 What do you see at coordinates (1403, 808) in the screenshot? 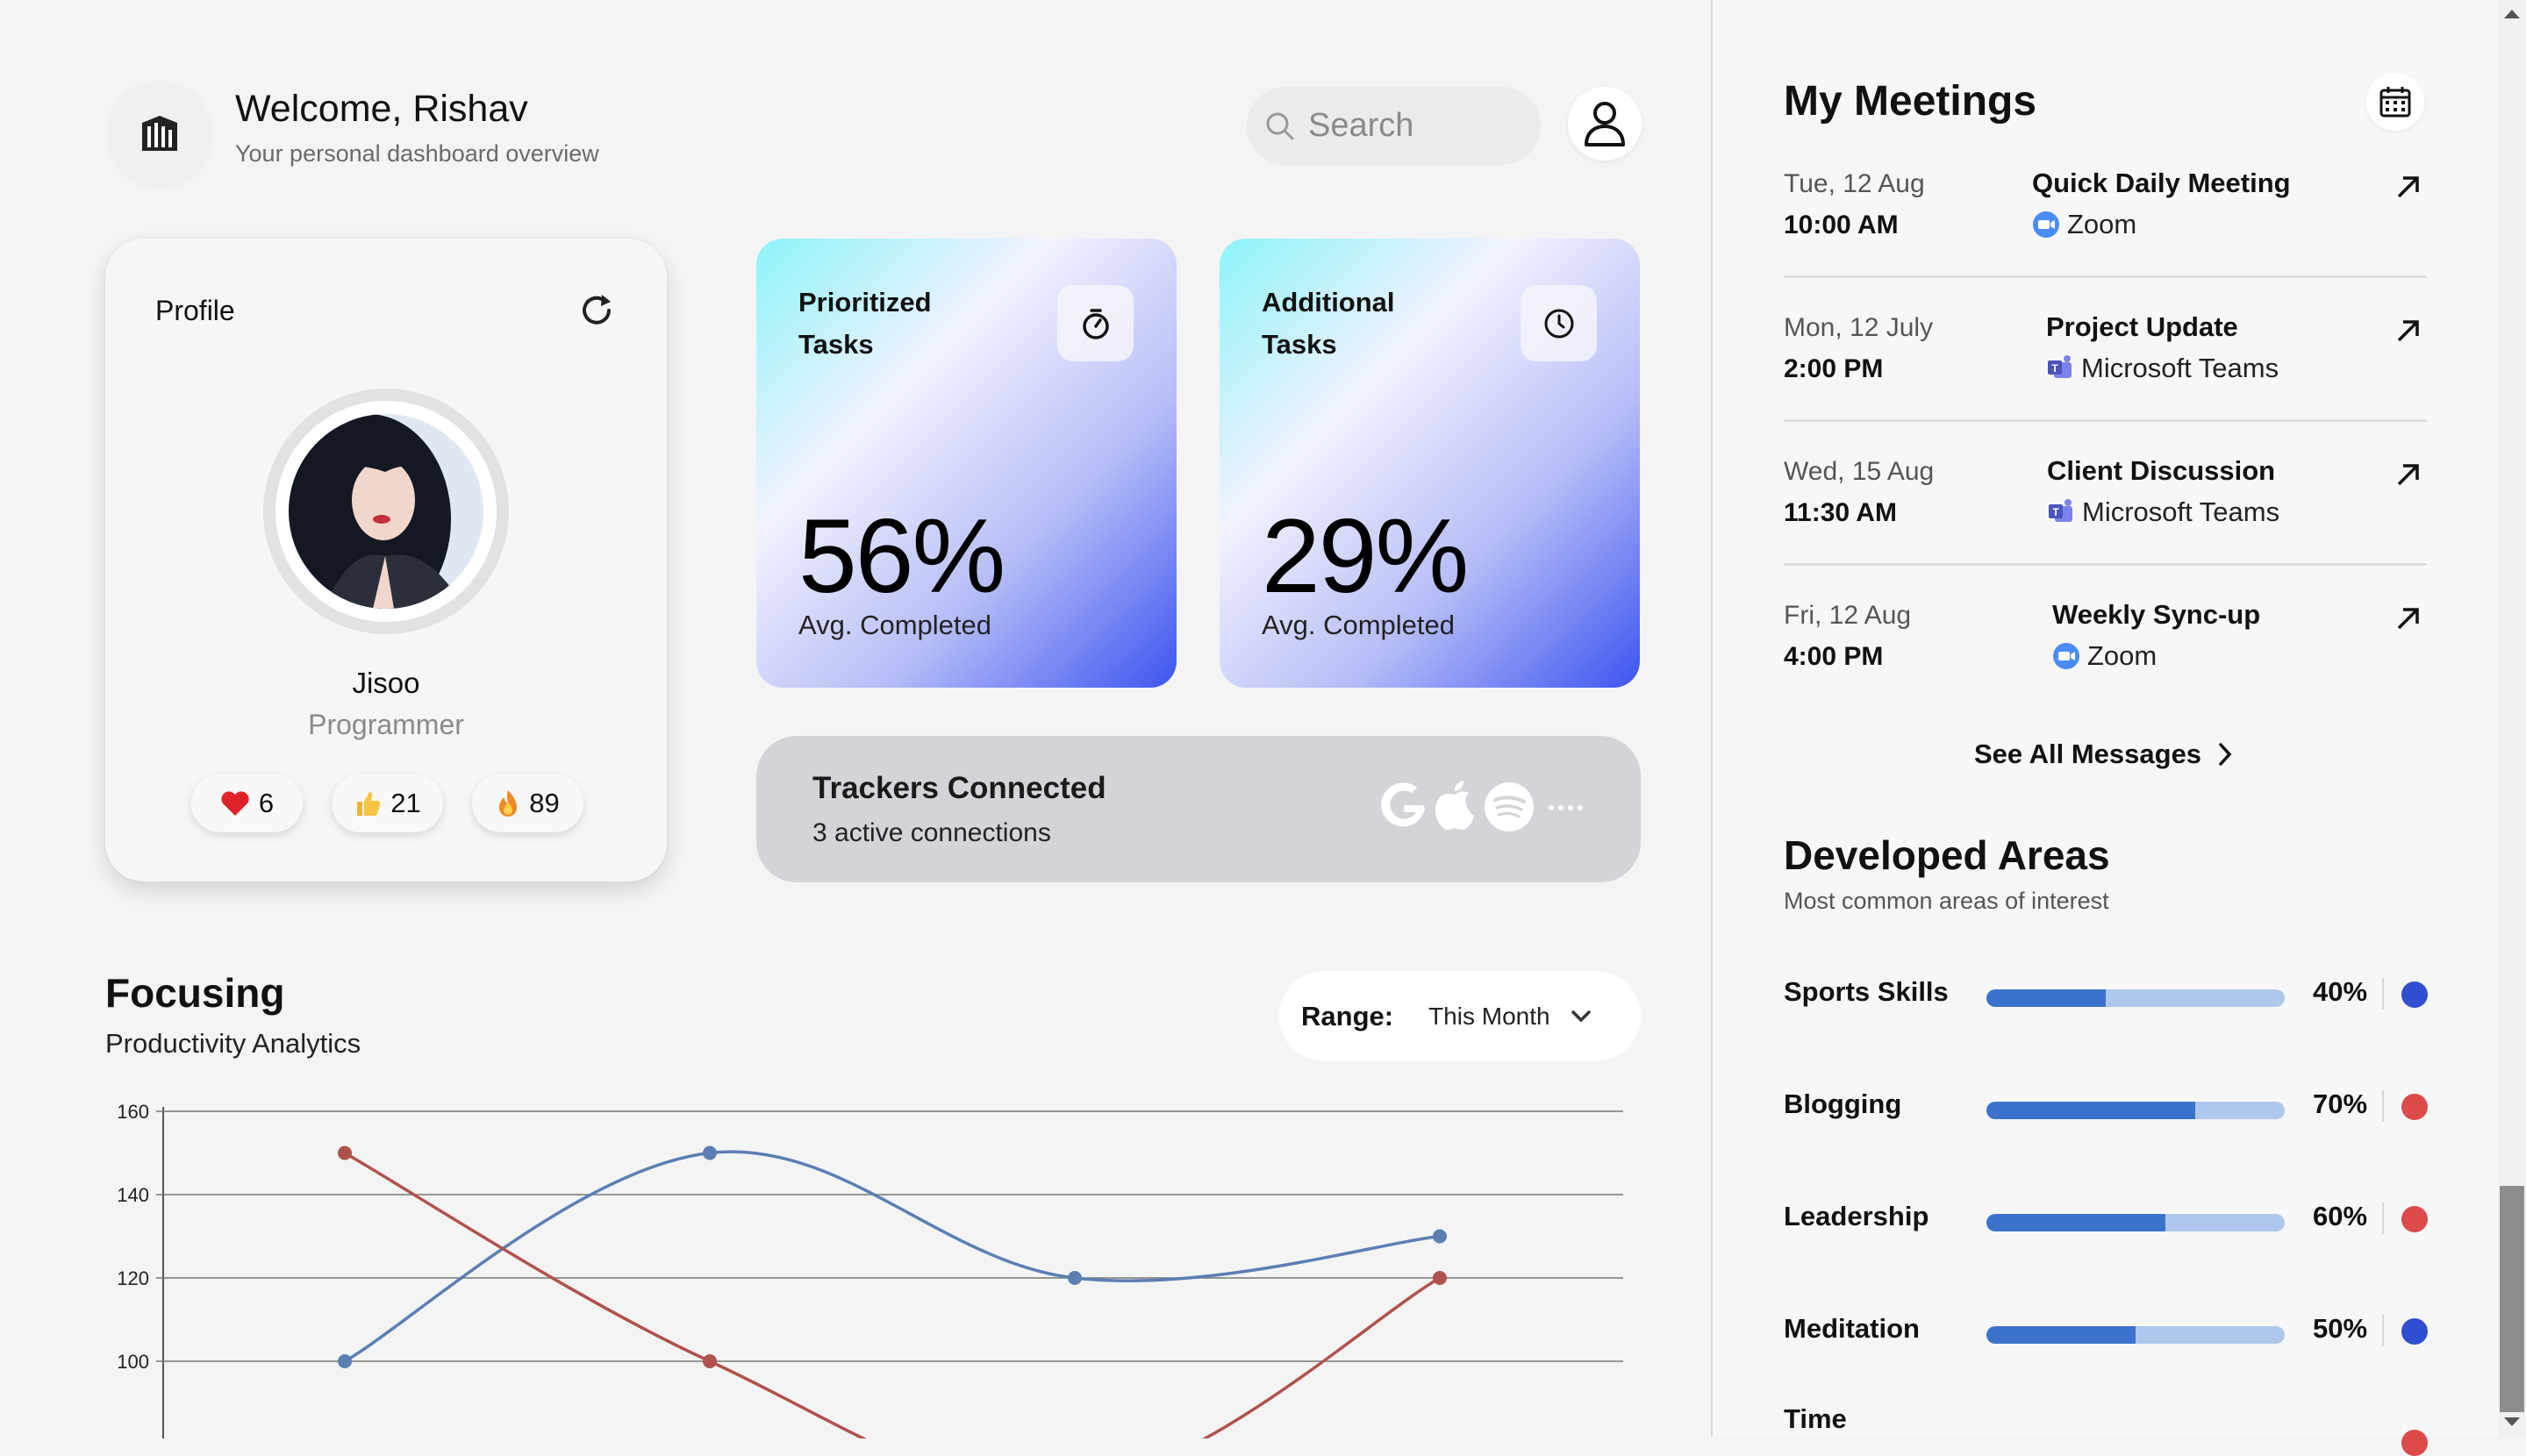
I see `google-icon` at bounding box center [1403, 808].